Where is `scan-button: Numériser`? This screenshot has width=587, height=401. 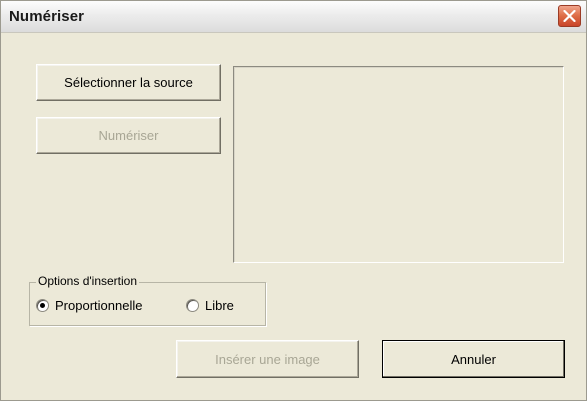 scan-button: Numériser is located at coordinates (128, 135).